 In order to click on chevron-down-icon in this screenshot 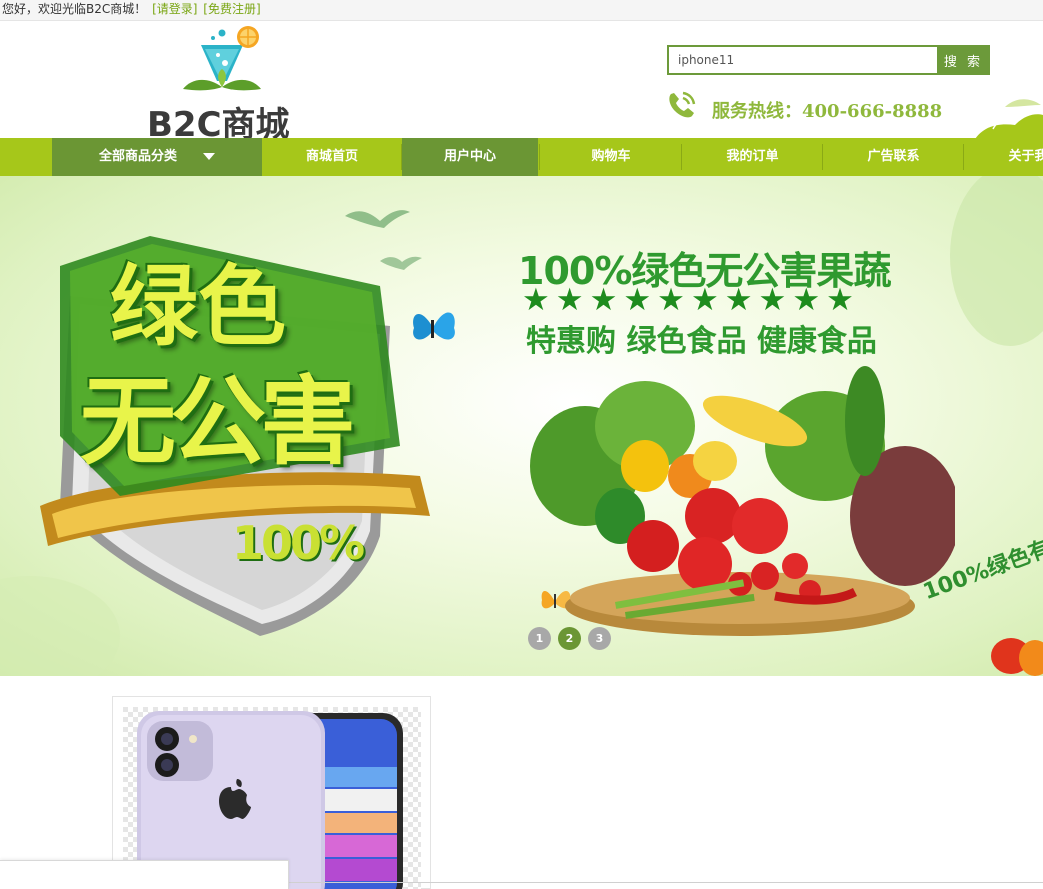, I will do `click(209, 156)`.